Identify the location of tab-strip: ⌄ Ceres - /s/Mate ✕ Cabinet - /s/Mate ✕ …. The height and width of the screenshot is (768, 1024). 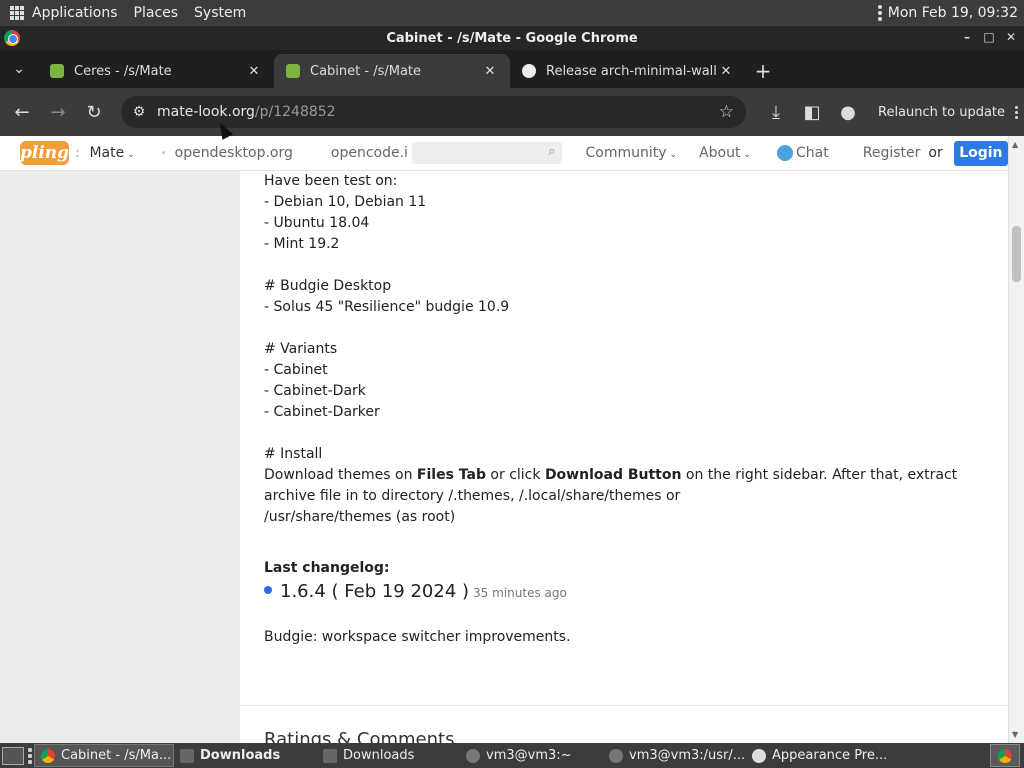
(512, 69).